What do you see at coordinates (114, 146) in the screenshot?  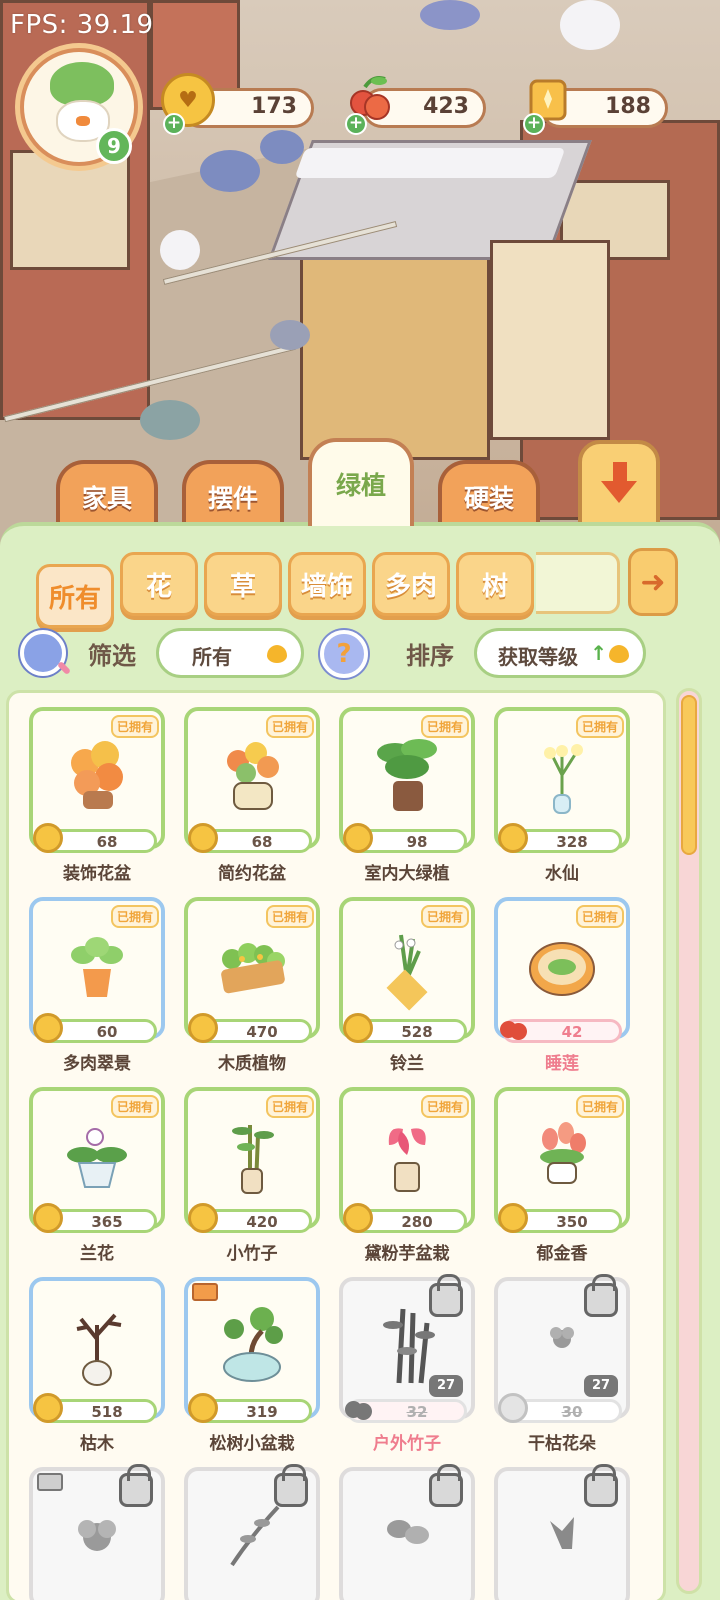 I see `player-level-badge: 9` at bounding box center [114, 146].